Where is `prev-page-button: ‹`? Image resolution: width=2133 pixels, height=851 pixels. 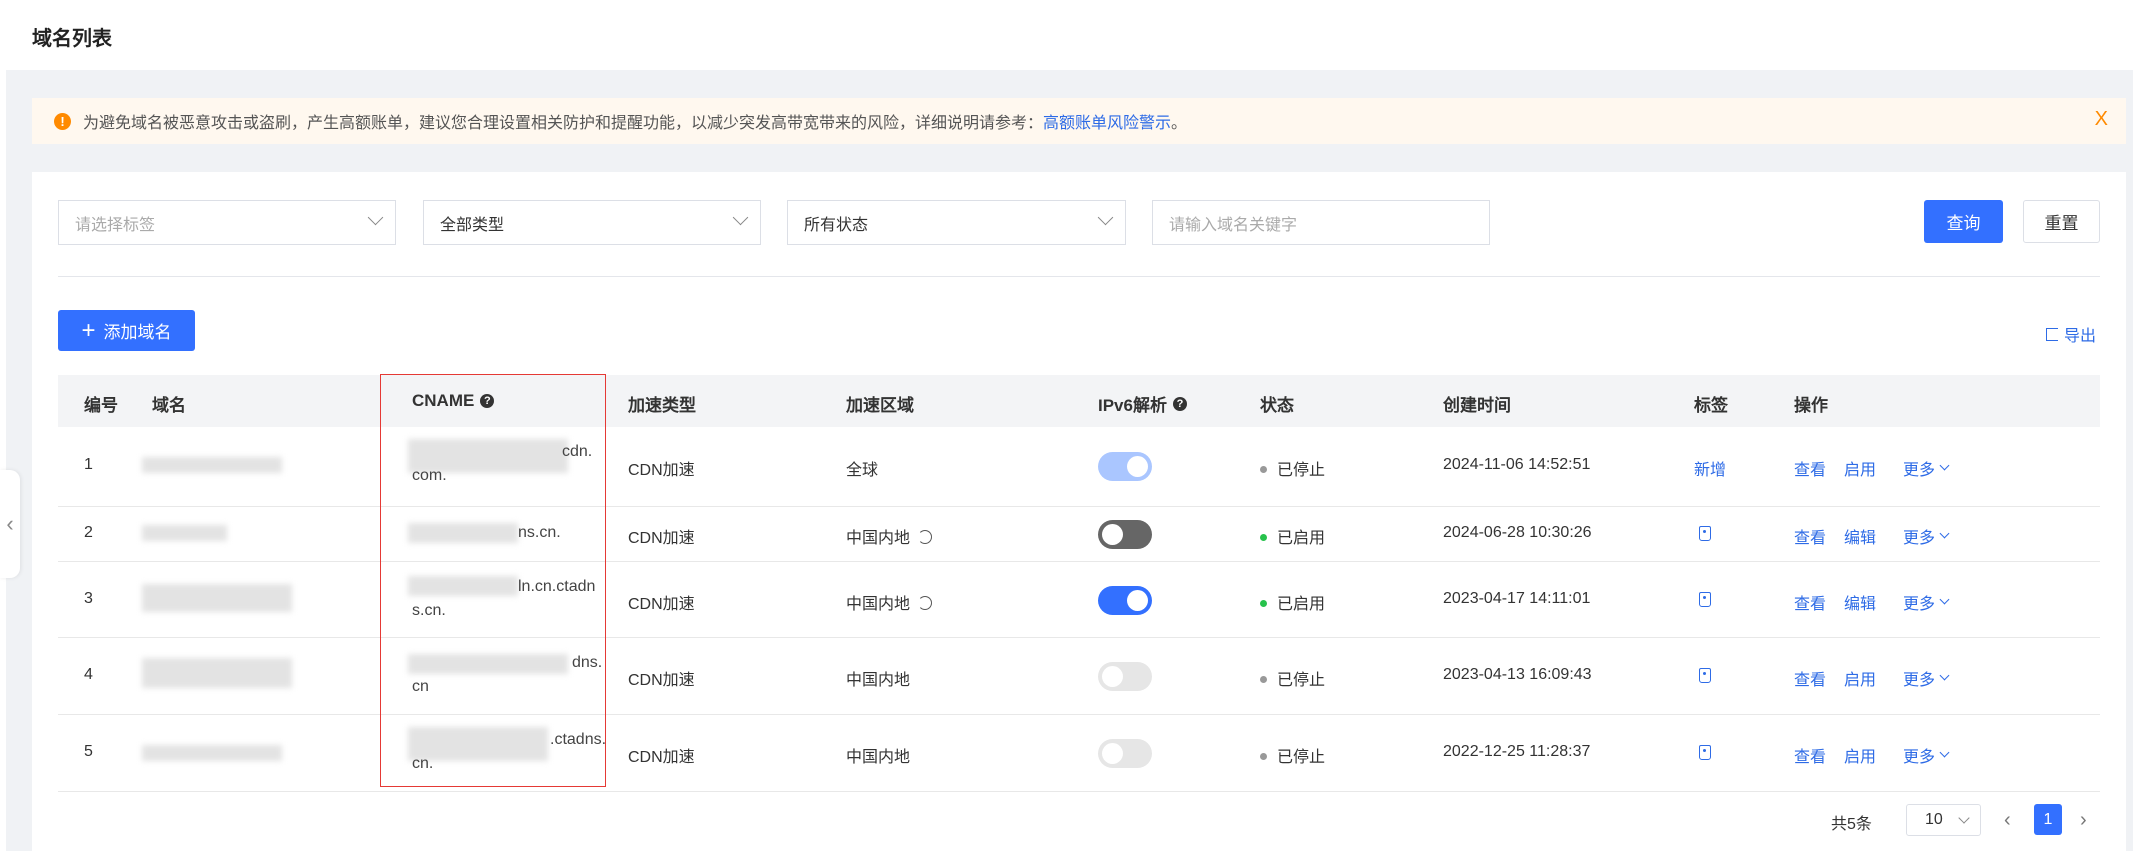 prev-page-button: ‹ is located at coordinates (2007, 820).